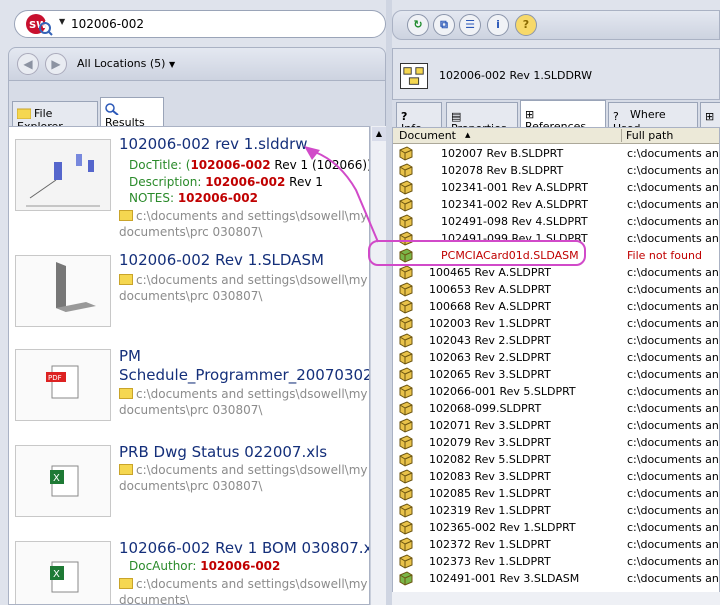 Image resolution: width=720 pixels, height=605 pixels. What do you see at coordinates (556, 493) in the screenshot?
I see `reference-row: 102085 Rev 1.SLDPRT c:\documents and s` at bounding box center [556, 493].